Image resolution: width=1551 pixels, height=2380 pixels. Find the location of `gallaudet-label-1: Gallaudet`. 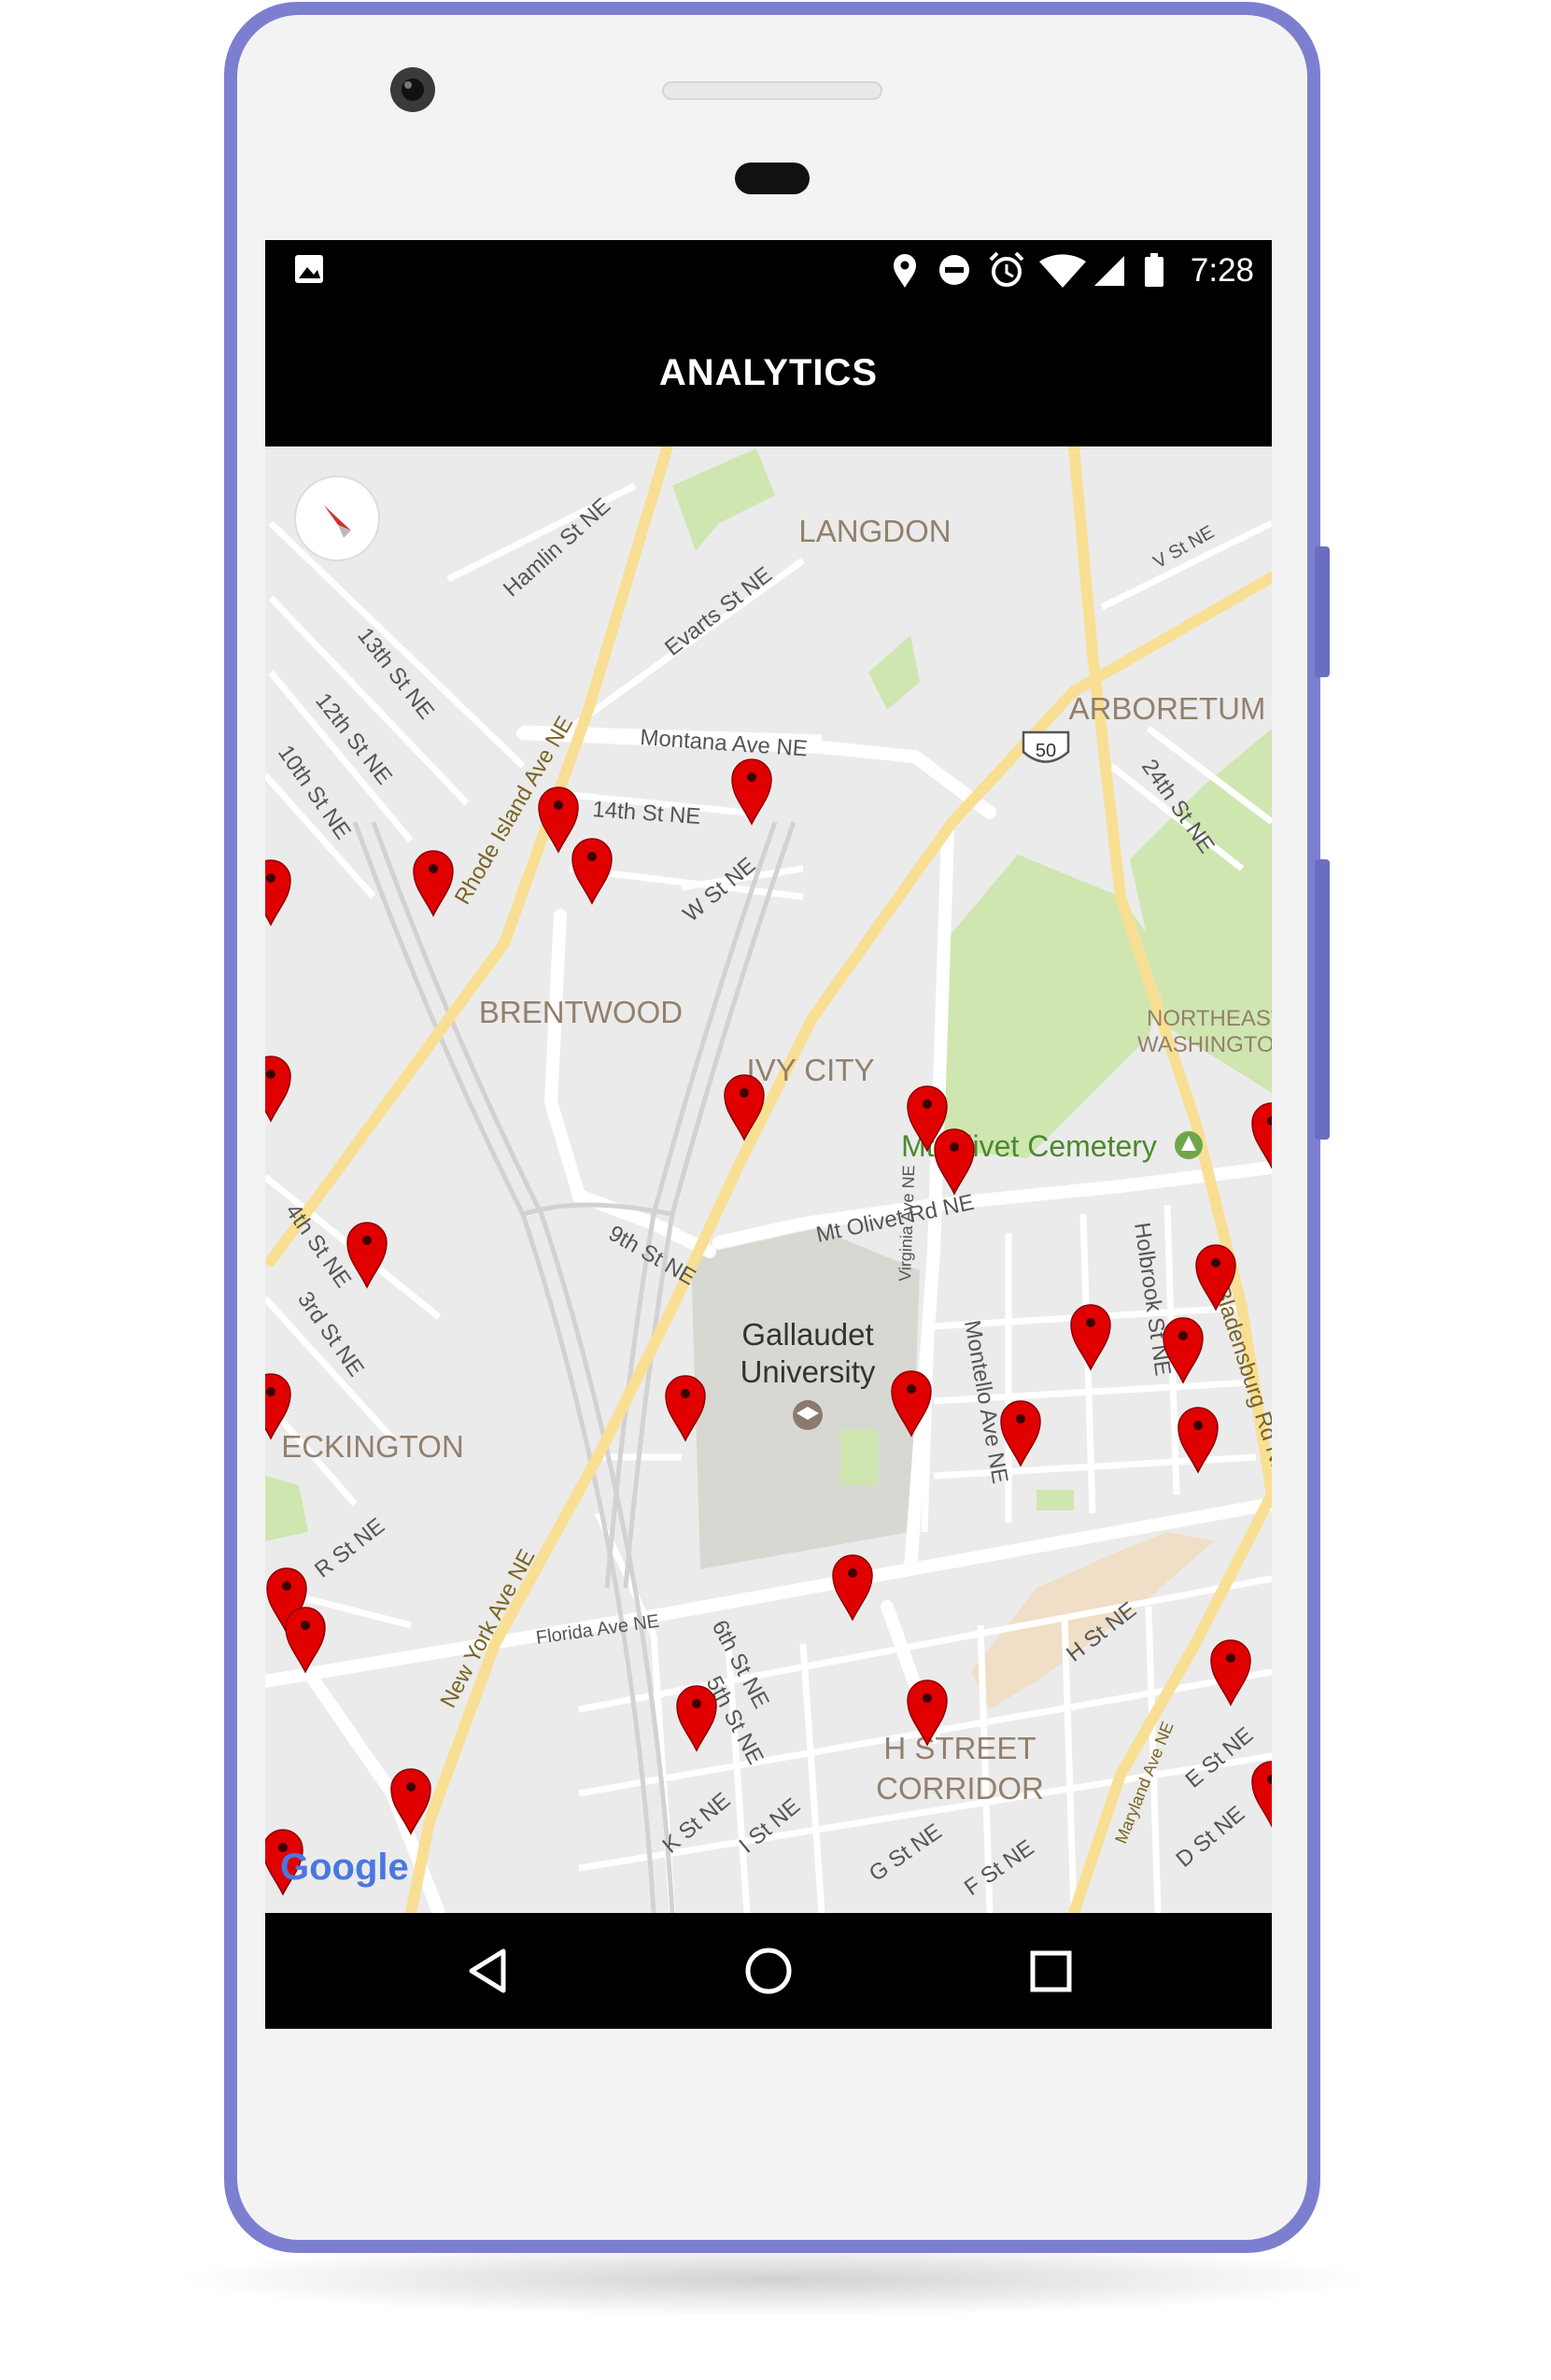

gallaudet-label-1: Gallaudet is located at coordinates (807, 1334).